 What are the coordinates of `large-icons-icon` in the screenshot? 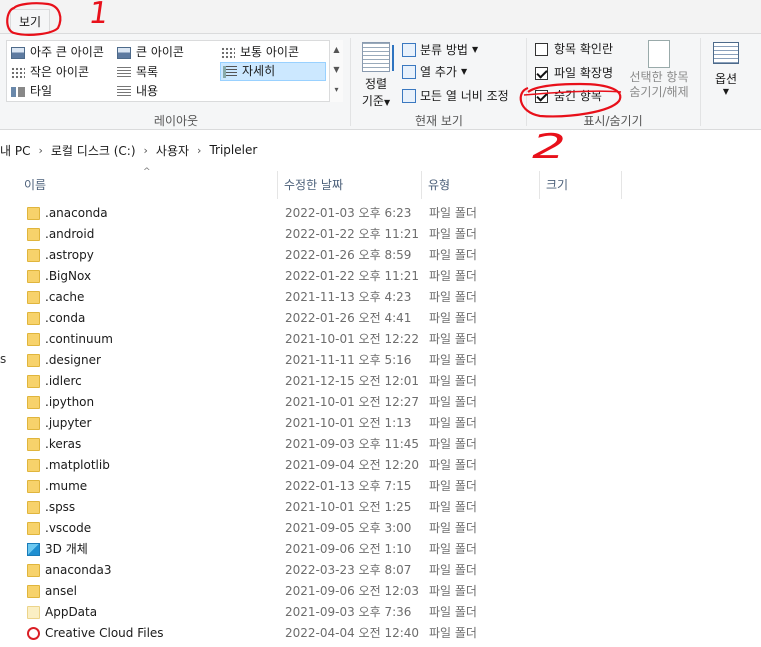 It's located at (124, 52).